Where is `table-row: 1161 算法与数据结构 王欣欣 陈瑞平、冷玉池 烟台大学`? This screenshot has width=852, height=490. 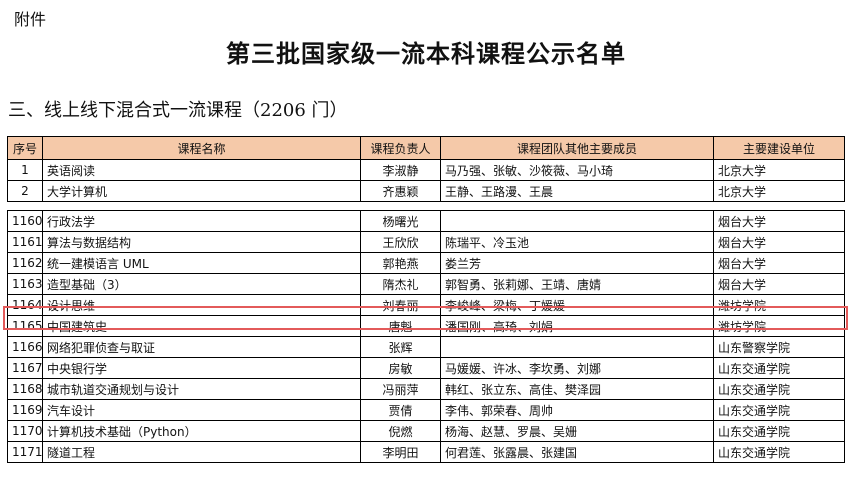 table-row: 1161 算法与数据结构 王欣欣 陈瑞平、冷玉池 烟台大学 is located at coordinates (426, 242).